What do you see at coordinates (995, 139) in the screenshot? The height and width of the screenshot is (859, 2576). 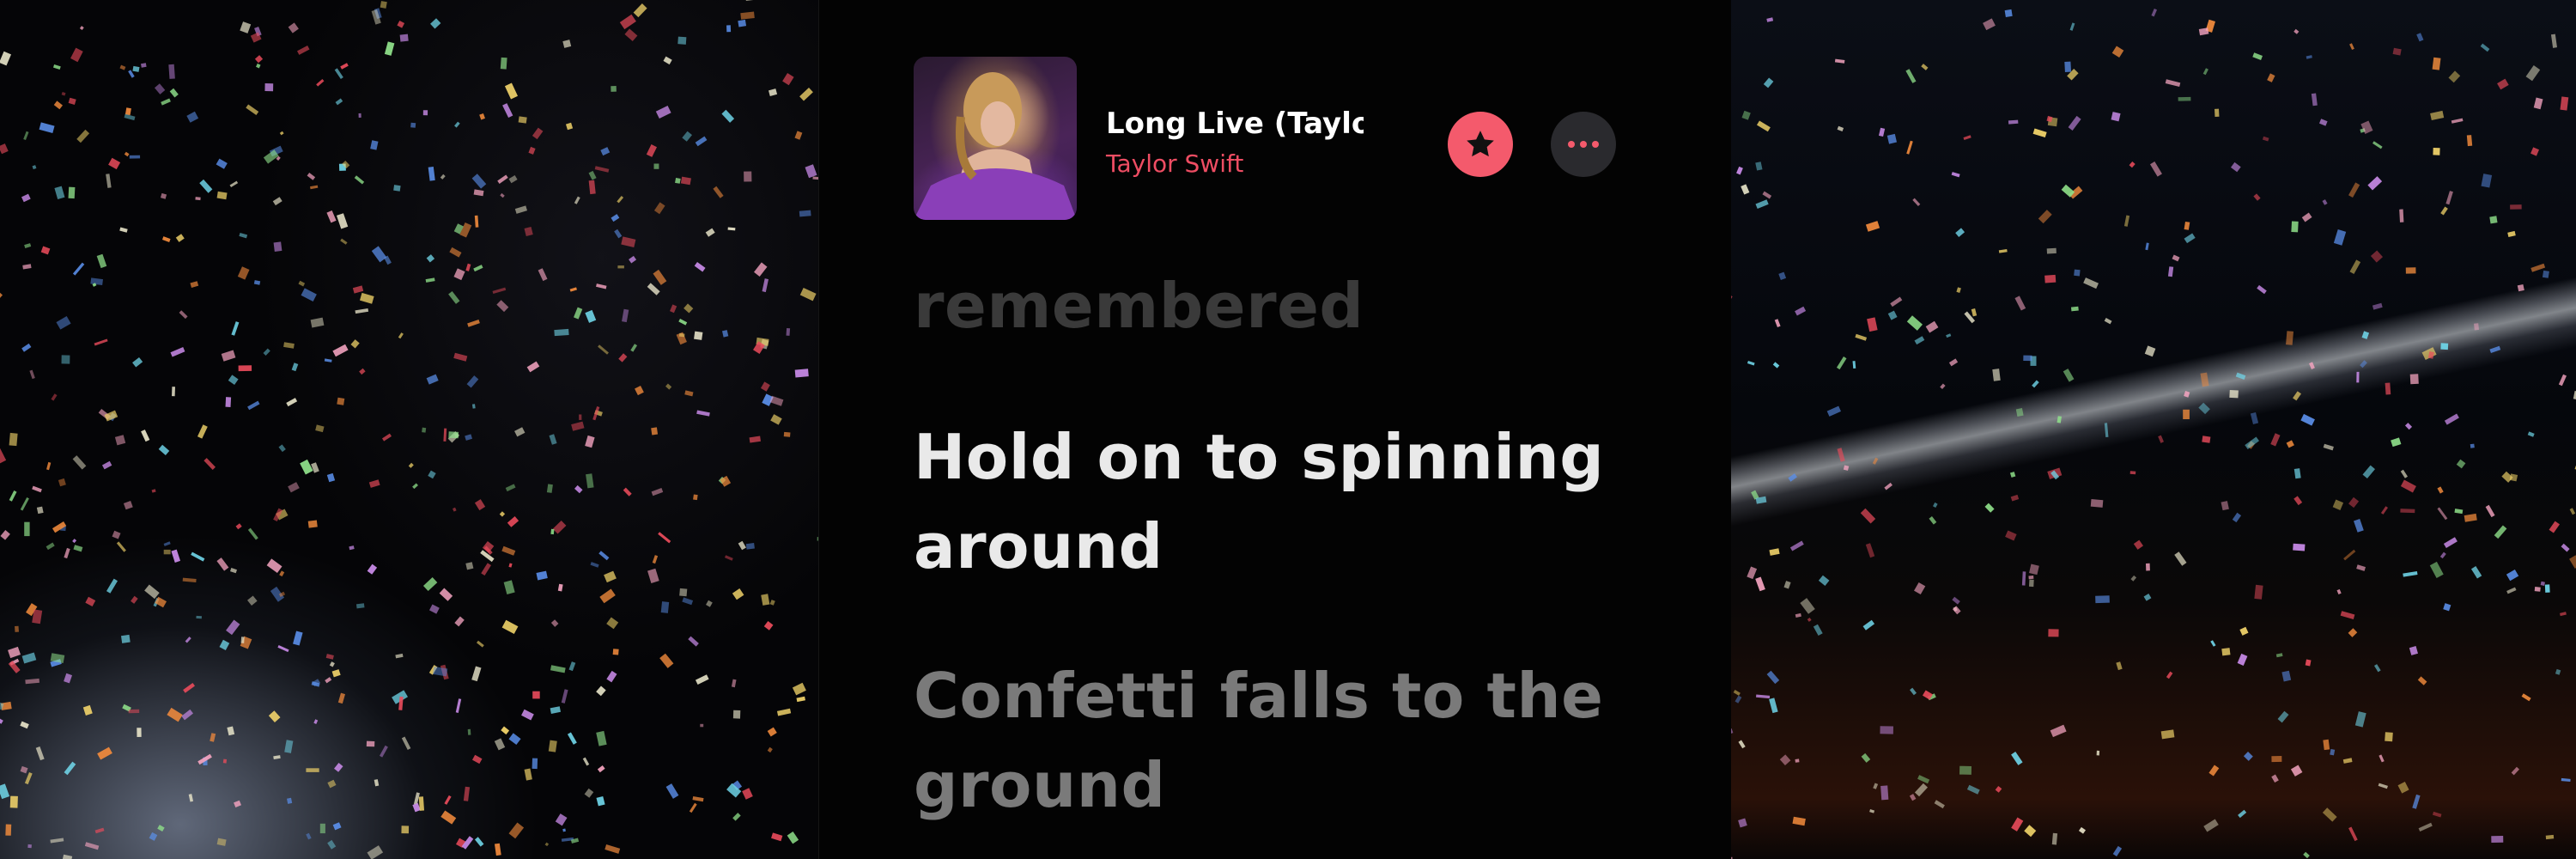 I see `album-art` at bounding box center [995, 139].